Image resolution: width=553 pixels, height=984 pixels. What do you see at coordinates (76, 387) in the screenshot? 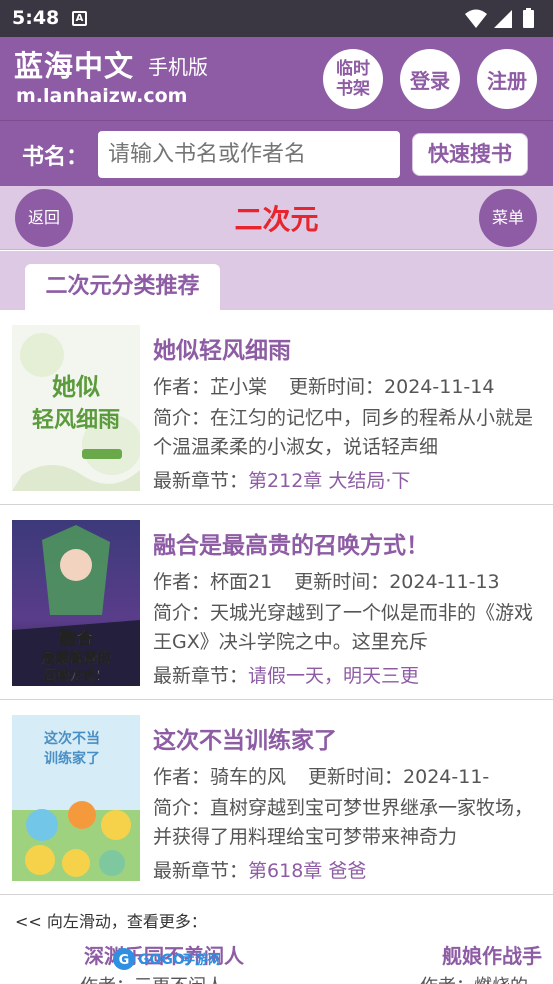
I see `svg-text: 她似` at bounding box center [76, 387].